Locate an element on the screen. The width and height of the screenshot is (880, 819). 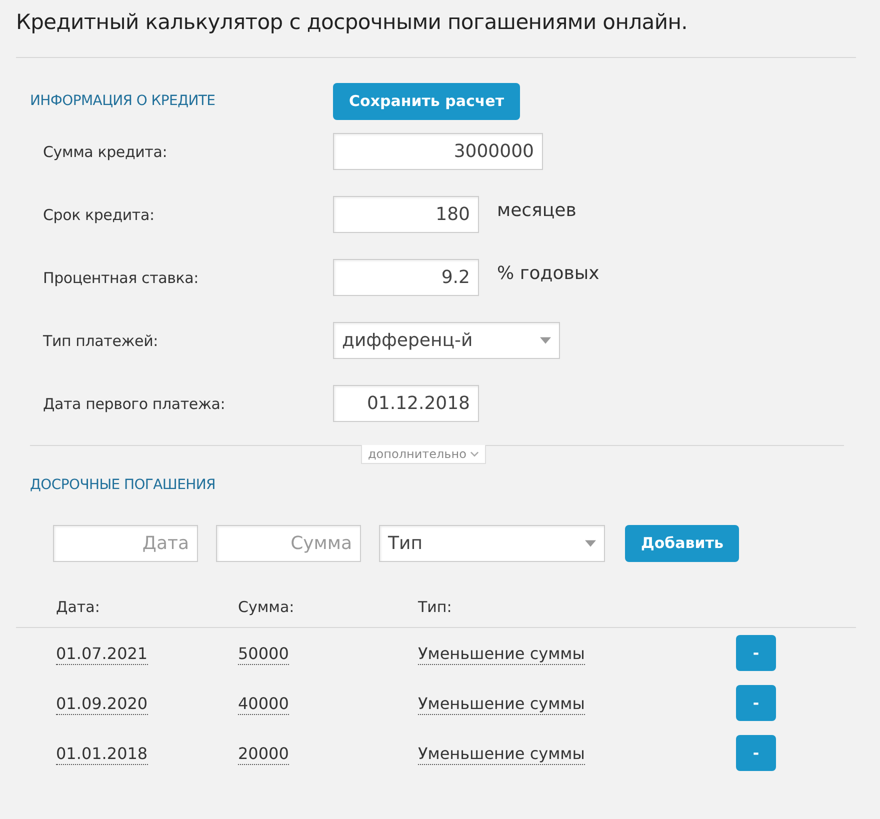
section-heading: ДОСРОЧНЫЕ ПОГАШЕНИЯ is located at coordinates (122, 485).